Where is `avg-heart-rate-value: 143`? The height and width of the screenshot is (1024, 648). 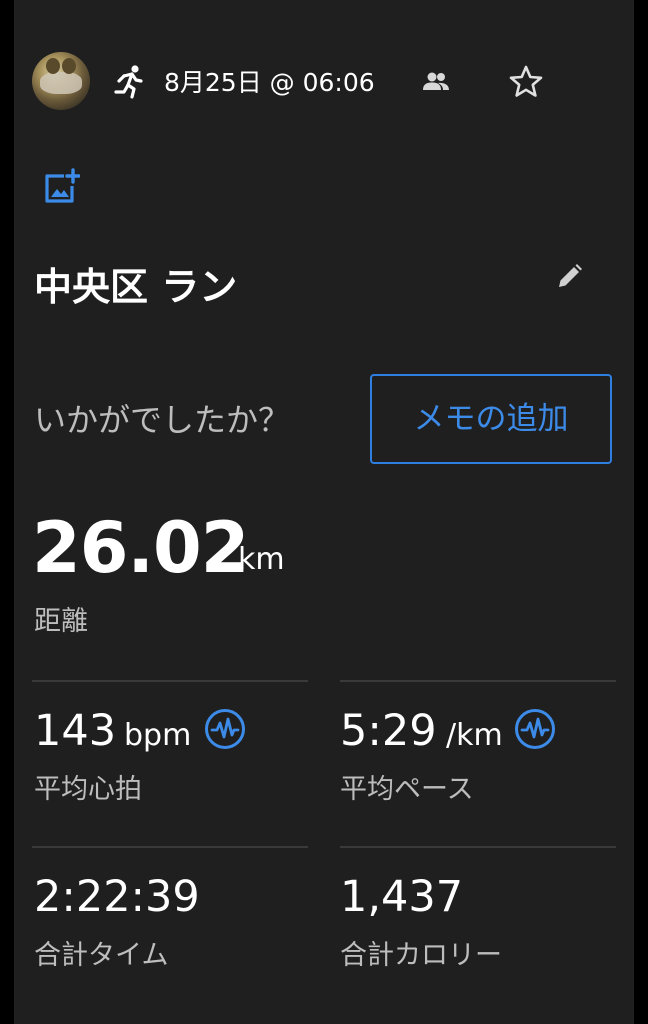 avg-heart-rate-value: 143 is located at coordinates (75, 731).